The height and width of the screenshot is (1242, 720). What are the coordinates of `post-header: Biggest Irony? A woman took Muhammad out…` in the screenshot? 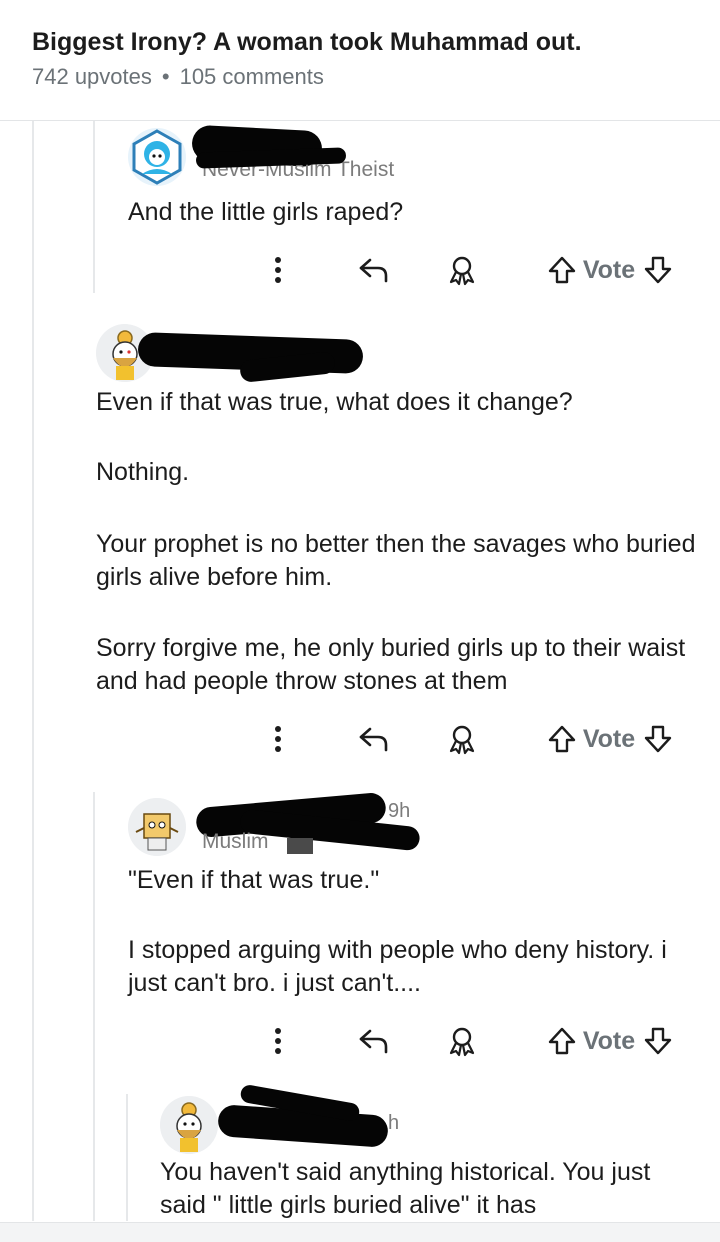 It's located at (360, 60).